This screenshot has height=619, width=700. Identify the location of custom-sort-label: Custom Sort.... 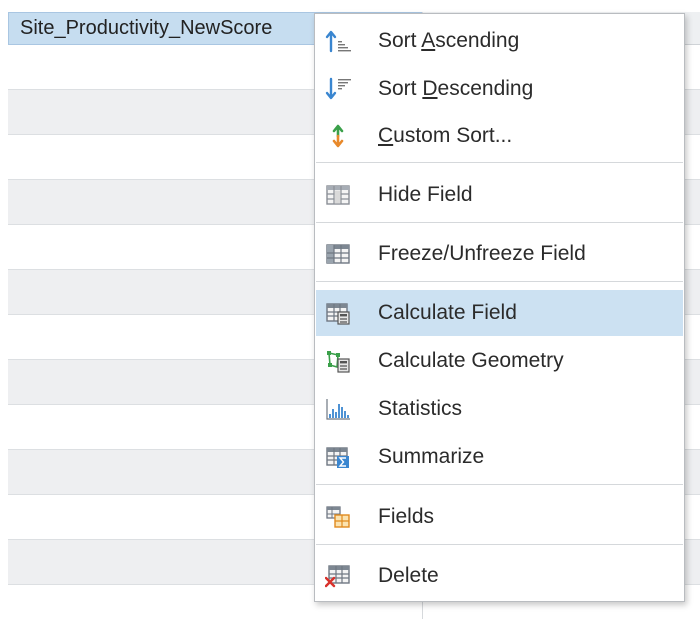
(445, 135).